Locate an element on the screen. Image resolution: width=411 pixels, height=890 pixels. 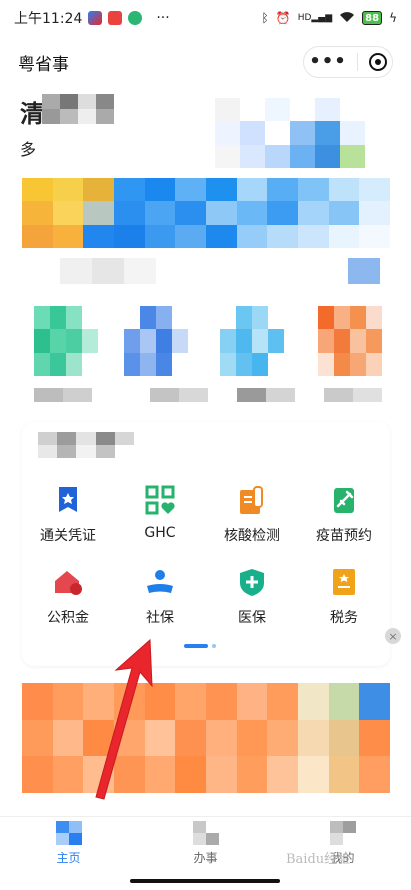
more-menu-button: ••• is located at coordinates (328, 62).